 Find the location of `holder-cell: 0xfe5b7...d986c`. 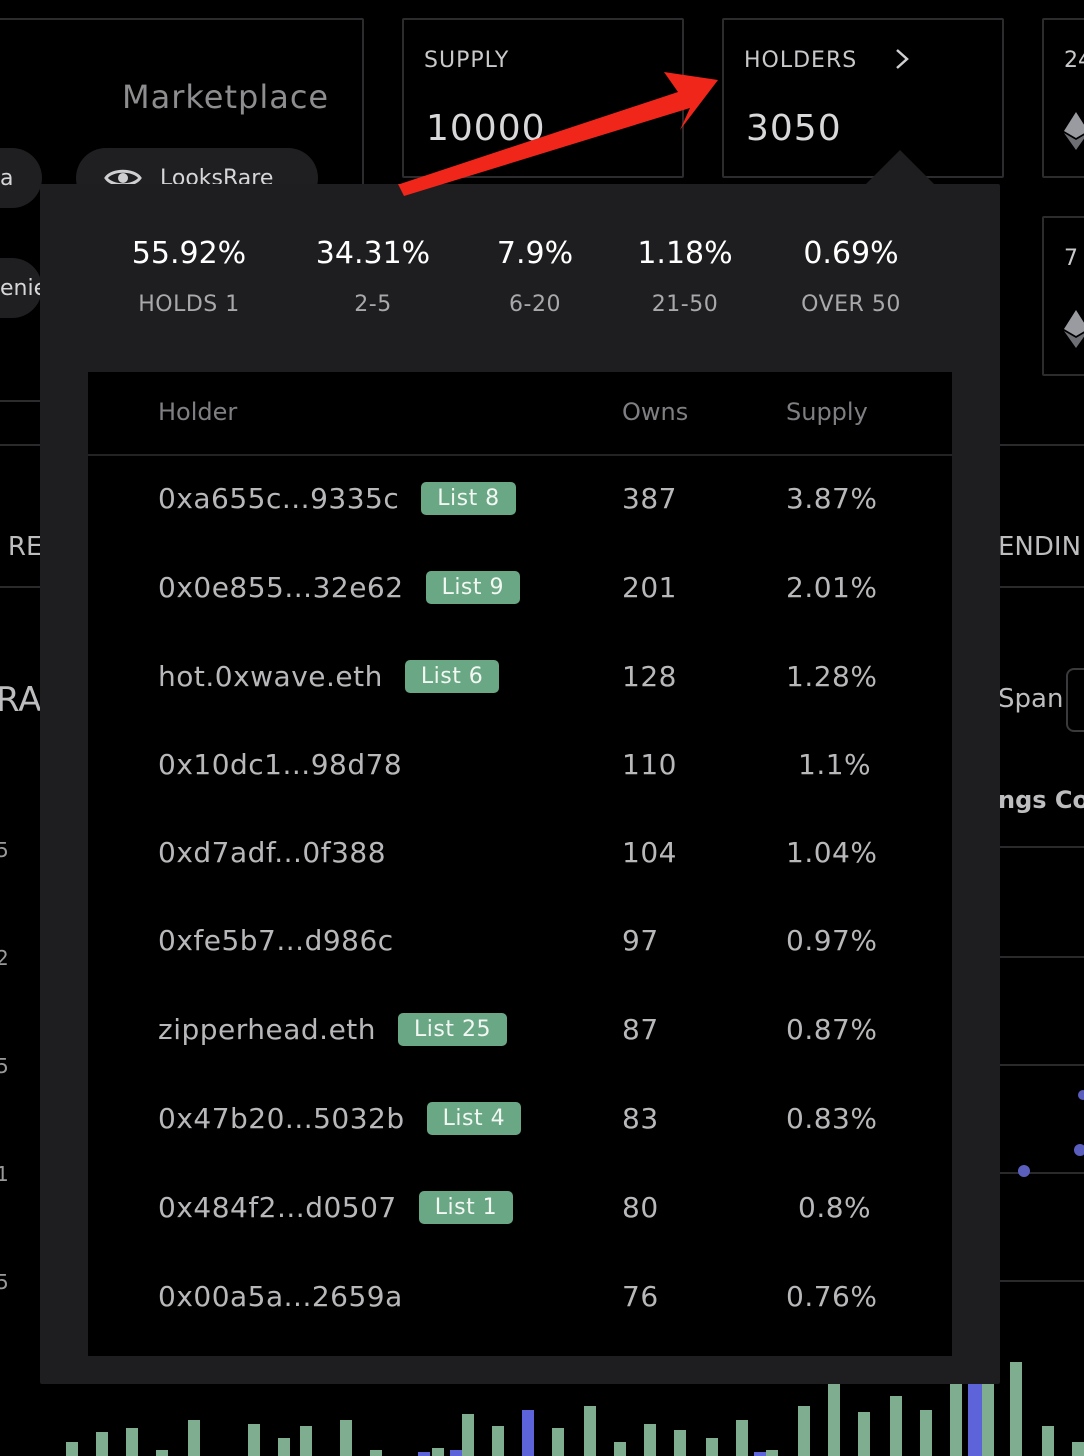

holder-cell: 0xfe5b7...d986c is located at coordinates (276, 940).